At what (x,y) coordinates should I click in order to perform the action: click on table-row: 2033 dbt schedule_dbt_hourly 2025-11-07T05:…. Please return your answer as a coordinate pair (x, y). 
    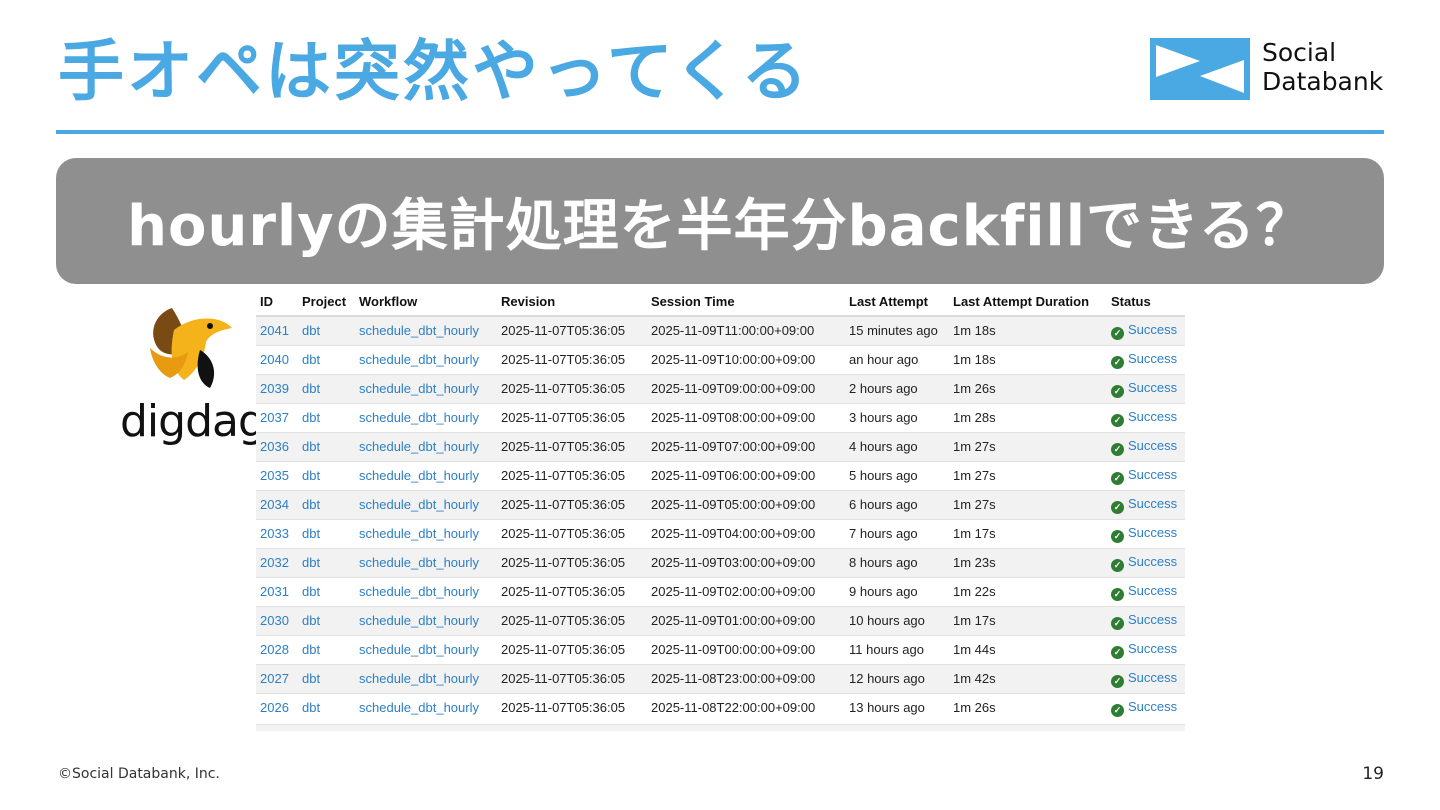
    Looking at the image, I should click on (720, 533).